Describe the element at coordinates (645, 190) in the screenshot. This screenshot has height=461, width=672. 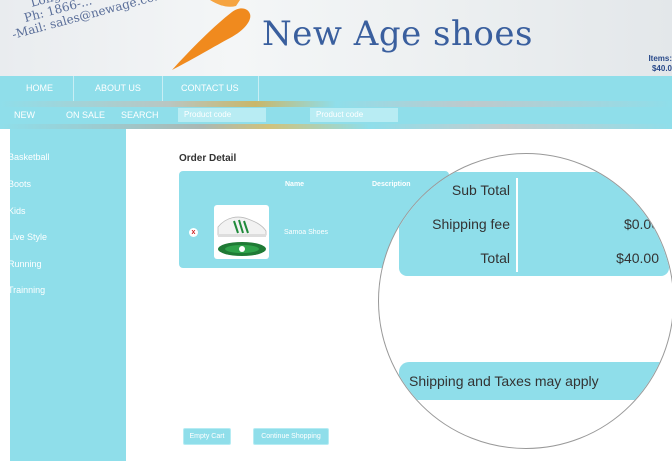
I see `subtotal-value: $40.` at that location.